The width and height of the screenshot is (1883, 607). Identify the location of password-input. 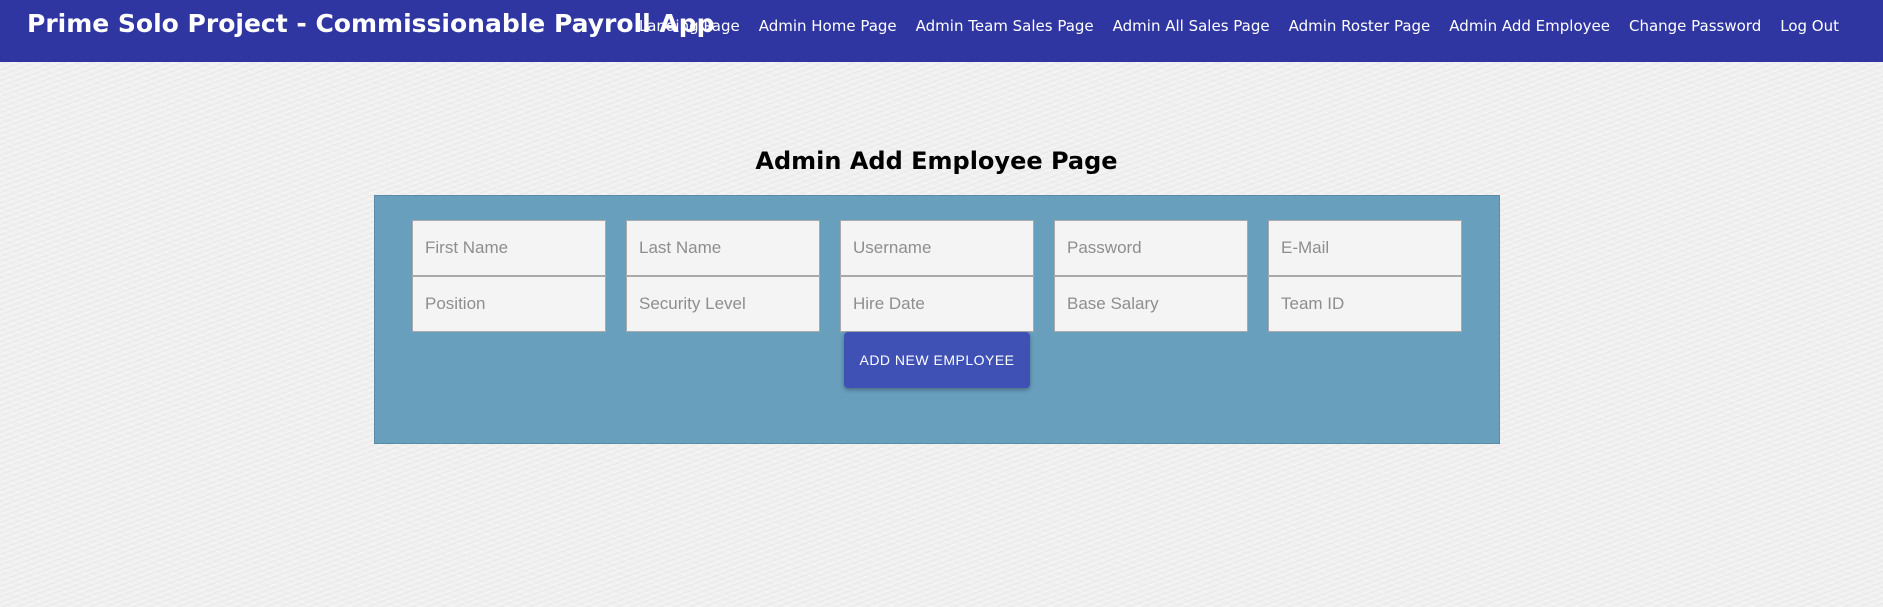
(1151, 248).